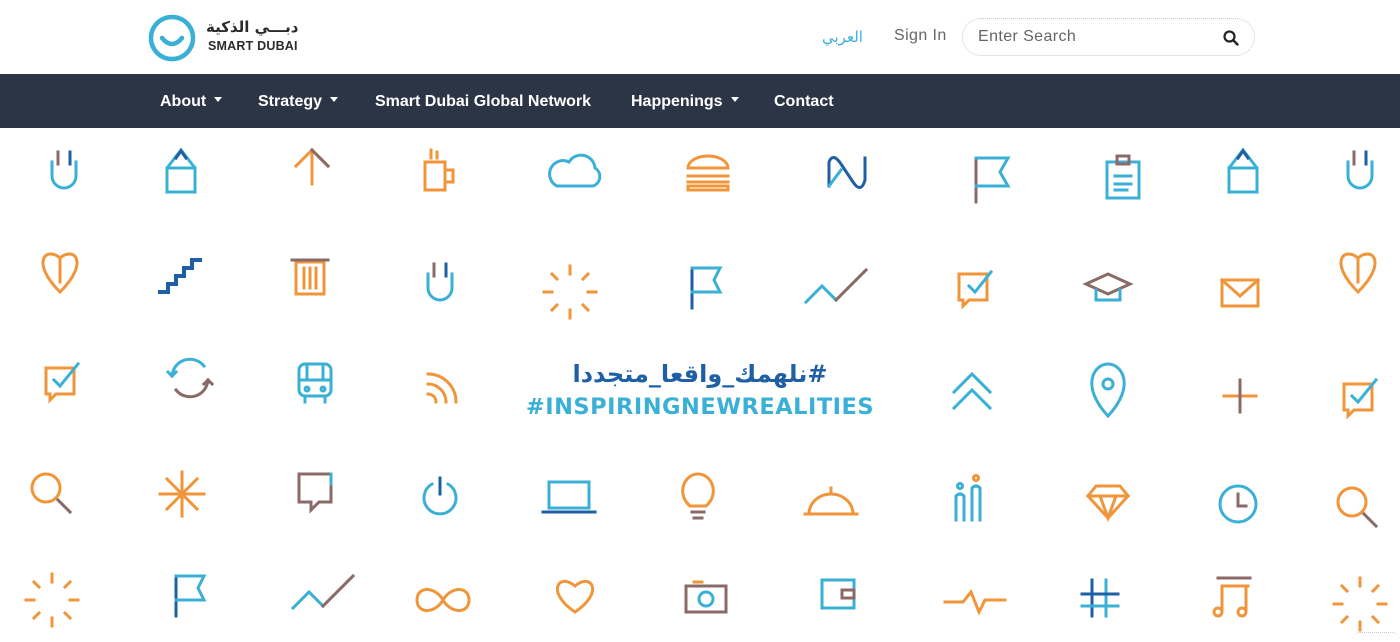 The image size is (1400, 642). I want to click on diamond-icon, so click(1108, 503).